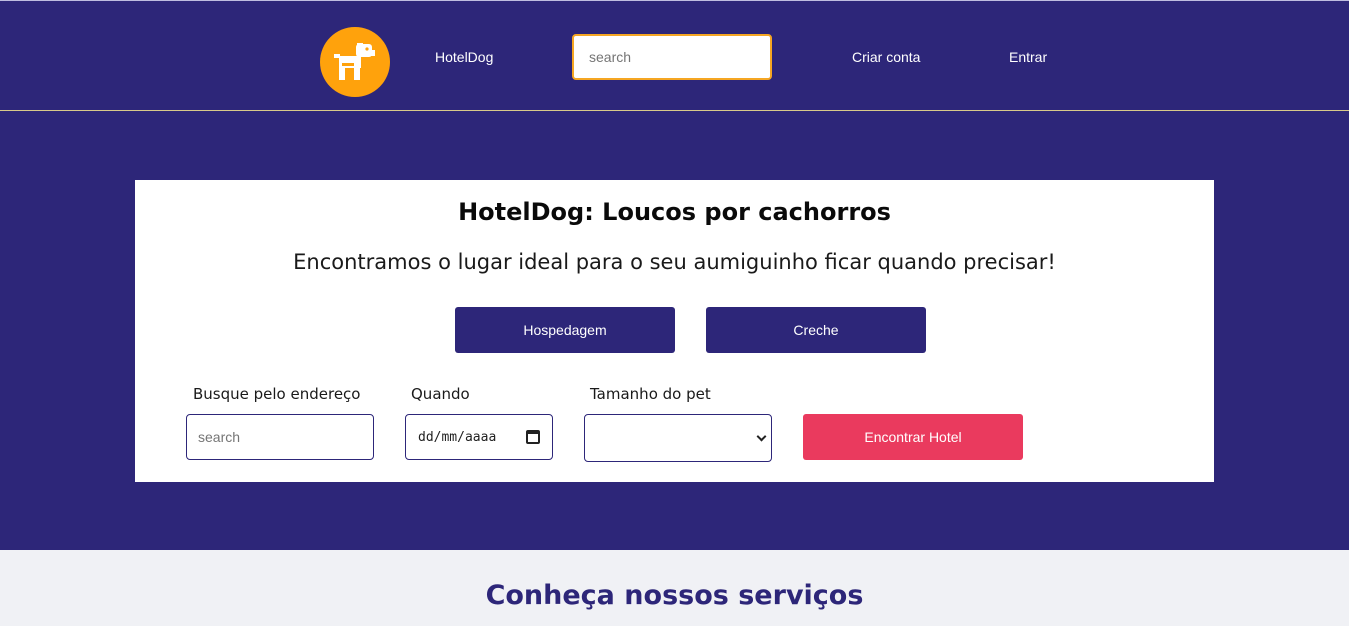 Image resolution: width=1349 pixels, height=626 pixels. What do you see at coordinates (761, 436) in the screenshot?
I see `chevron-down-icon` at bounding box center [761, 436].